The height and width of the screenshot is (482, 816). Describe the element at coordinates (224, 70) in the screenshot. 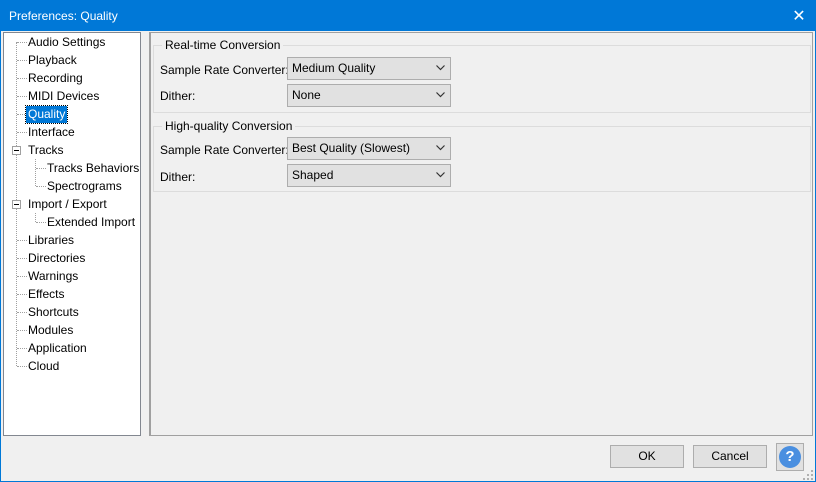

I see `realtime-src-label: Sample Rate Converter:` at that location.